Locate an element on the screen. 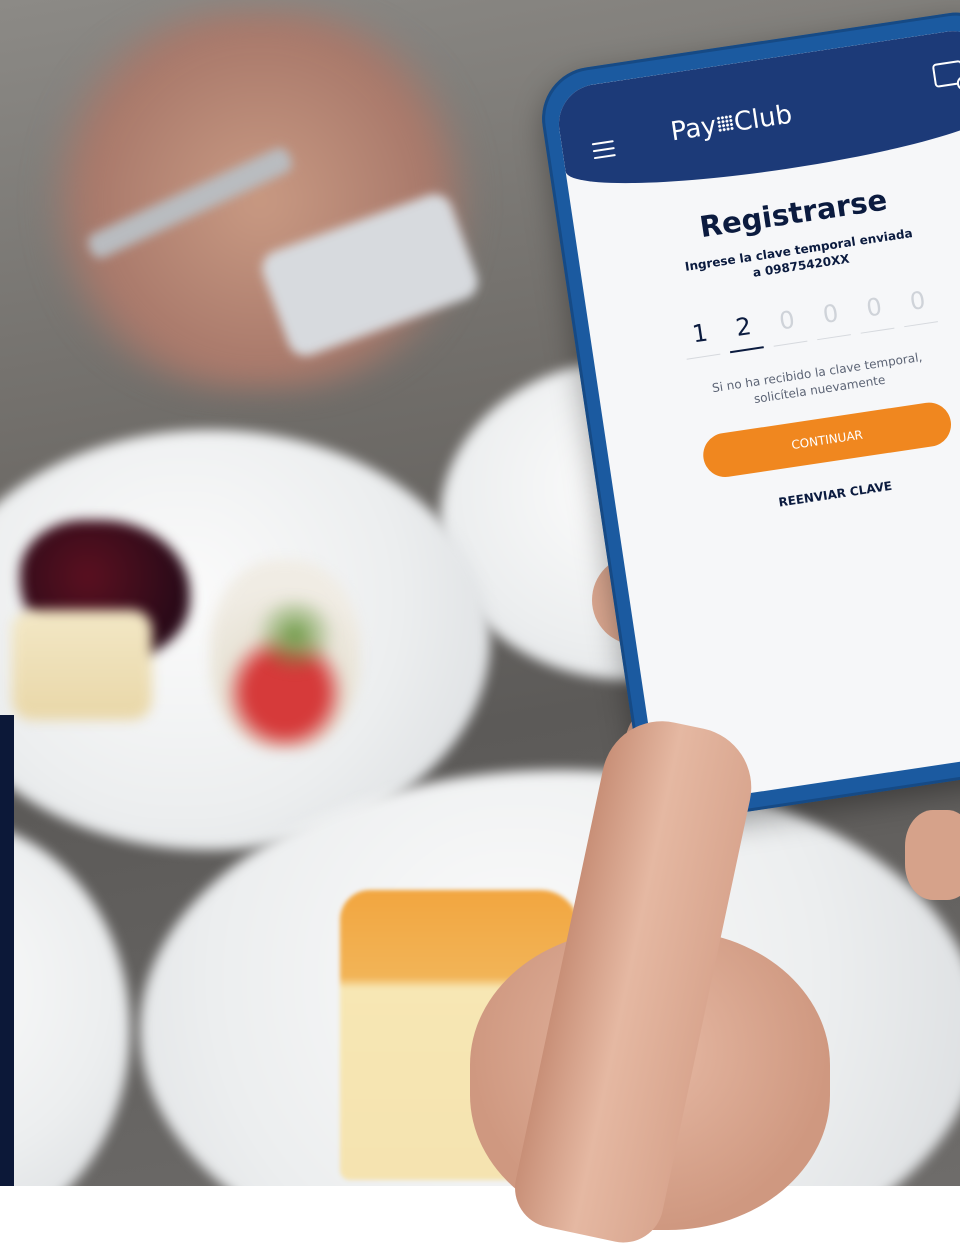 This screenshot has height=1250, width=960. herb-garnish is located at coordinates (295, 635).